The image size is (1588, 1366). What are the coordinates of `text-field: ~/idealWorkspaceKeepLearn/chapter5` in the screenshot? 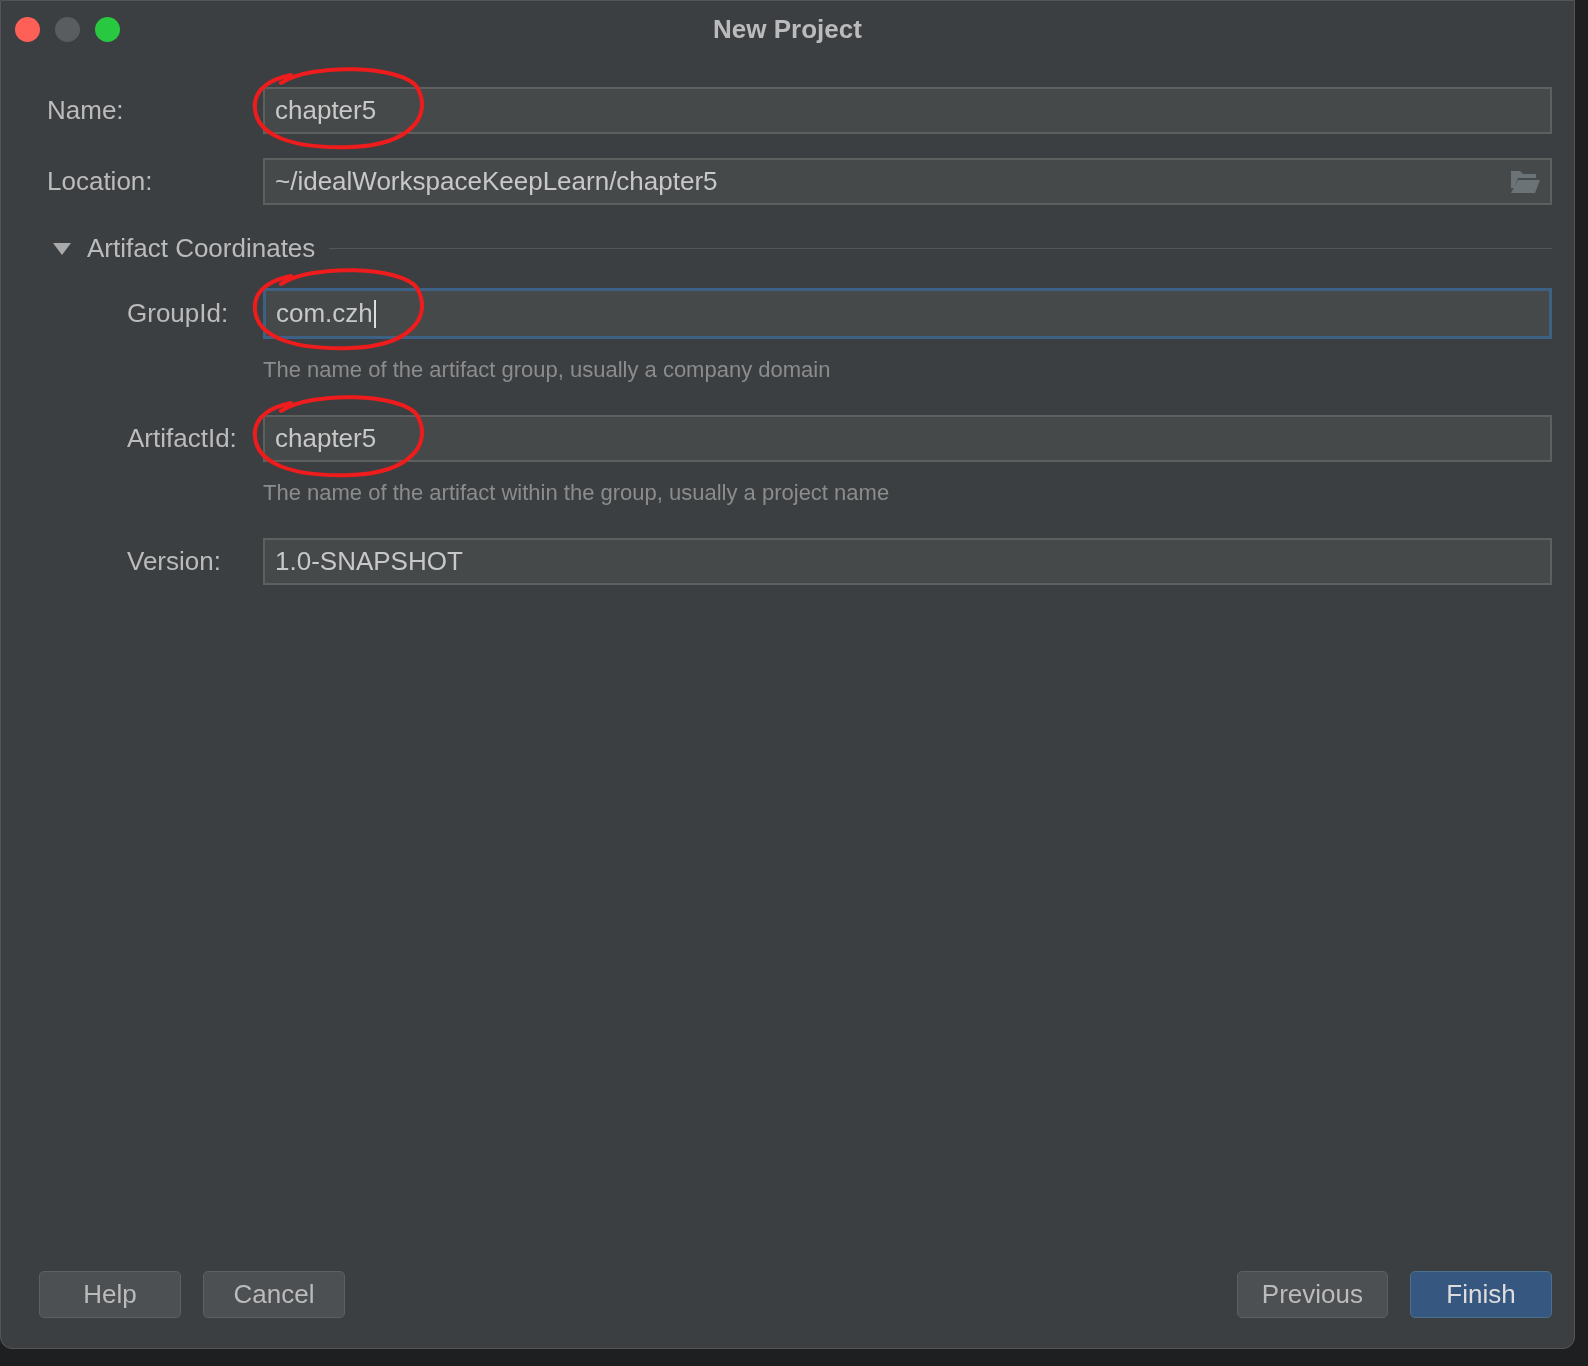 It's located at (907, 181).